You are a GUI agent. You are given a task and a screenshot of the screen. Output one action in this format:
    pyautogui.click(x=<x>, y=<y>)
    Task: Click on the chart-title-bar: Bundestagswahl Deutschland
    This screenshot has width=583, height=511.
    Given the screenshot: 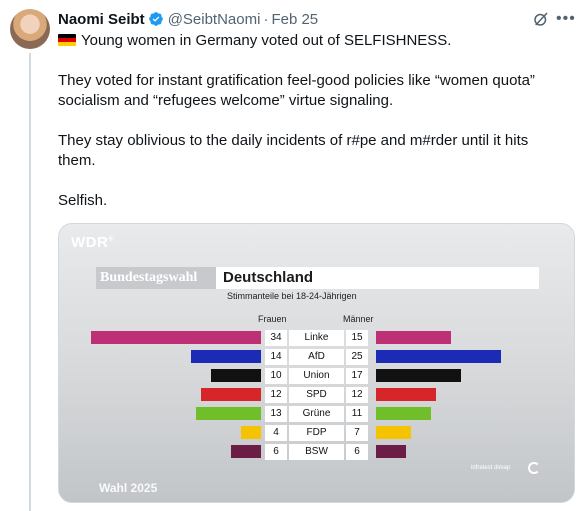 What is the action you would take?
    pyautogui.click(x=317, y=278)
    